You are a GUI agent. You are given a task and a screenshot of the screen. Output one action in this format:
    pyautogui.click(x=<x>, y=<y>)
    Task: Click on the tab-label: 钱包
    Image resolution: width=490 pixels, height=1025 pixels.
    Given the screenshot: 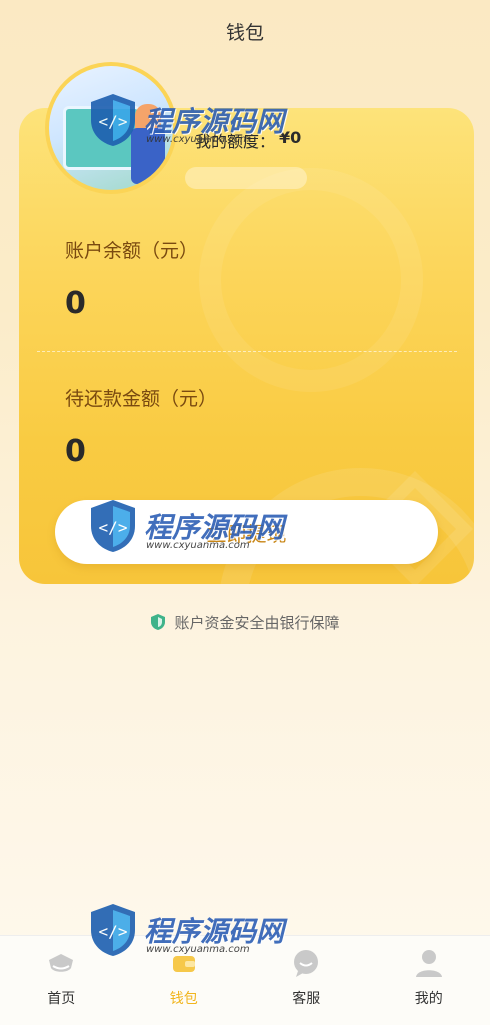 What is the action you would take?
    pyautogui.click(x=184, y=998)
    